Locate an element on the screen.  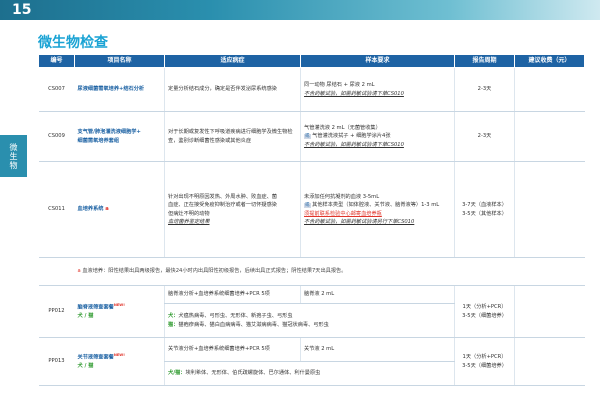
col-indication: 适应病症 is located at coordinates (232, 61).